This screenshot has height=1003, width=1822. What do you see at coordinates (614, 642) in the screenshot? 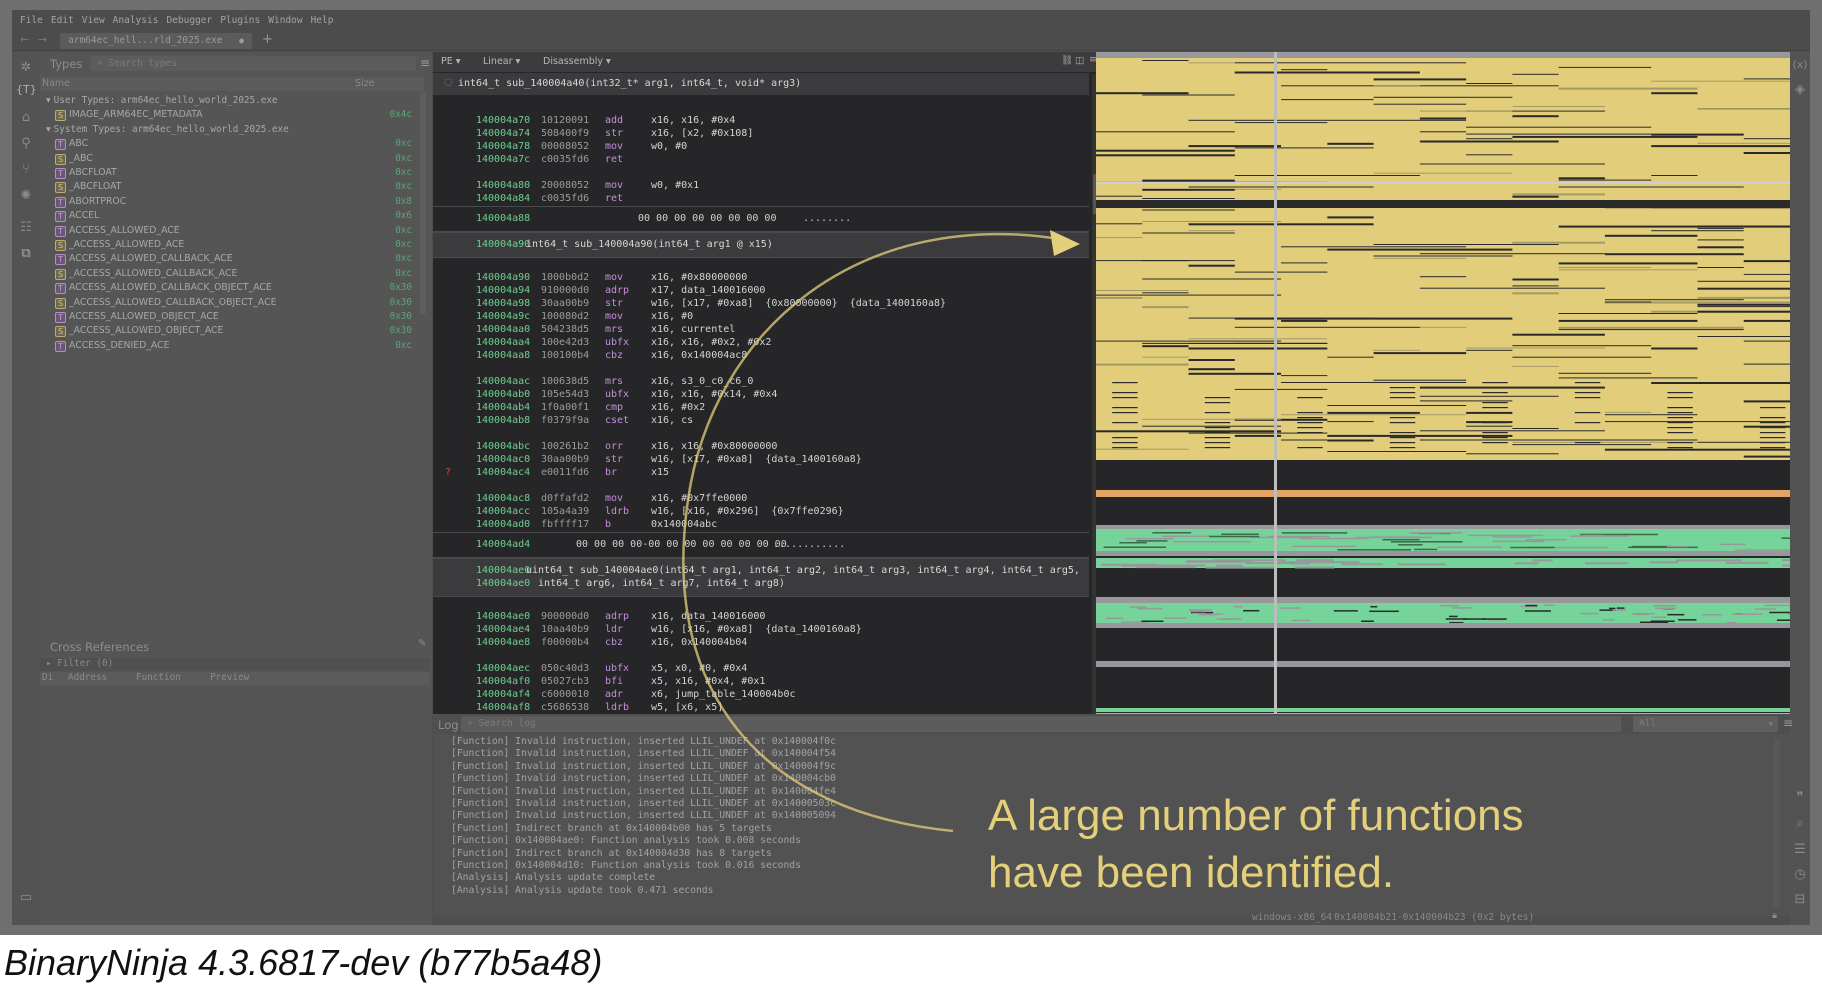
I see `mnemonic: cbz` at bounding box center [614, 642].